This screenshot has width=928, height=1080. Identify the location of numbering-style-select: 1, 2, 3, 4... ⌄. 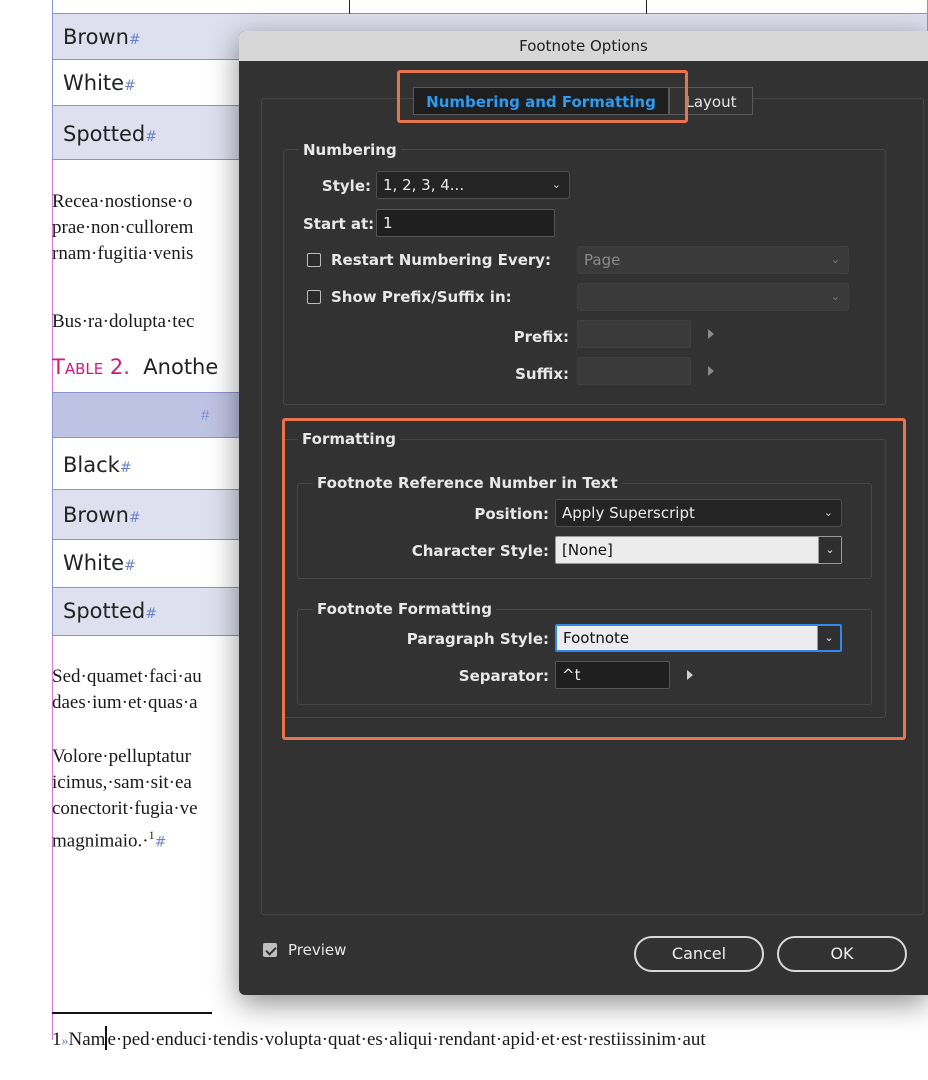
(473, 185).